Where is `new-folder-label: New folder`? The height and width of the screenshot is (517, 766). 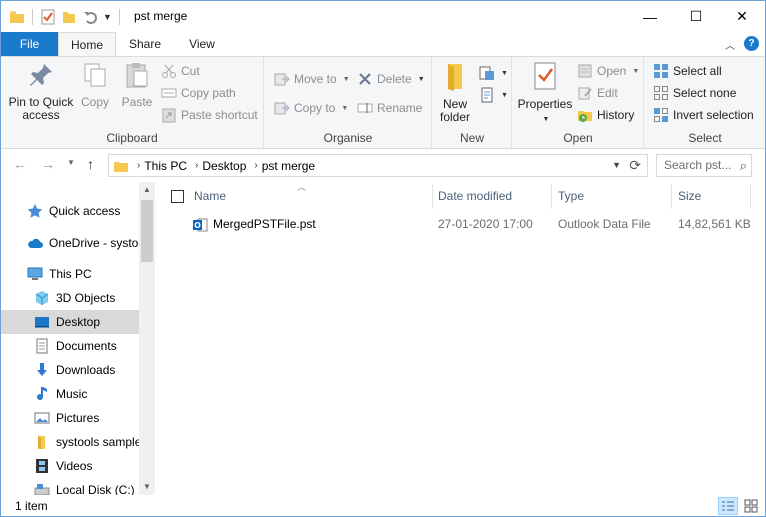 new-folder-label: New folder is located at coordinates (455, 110).